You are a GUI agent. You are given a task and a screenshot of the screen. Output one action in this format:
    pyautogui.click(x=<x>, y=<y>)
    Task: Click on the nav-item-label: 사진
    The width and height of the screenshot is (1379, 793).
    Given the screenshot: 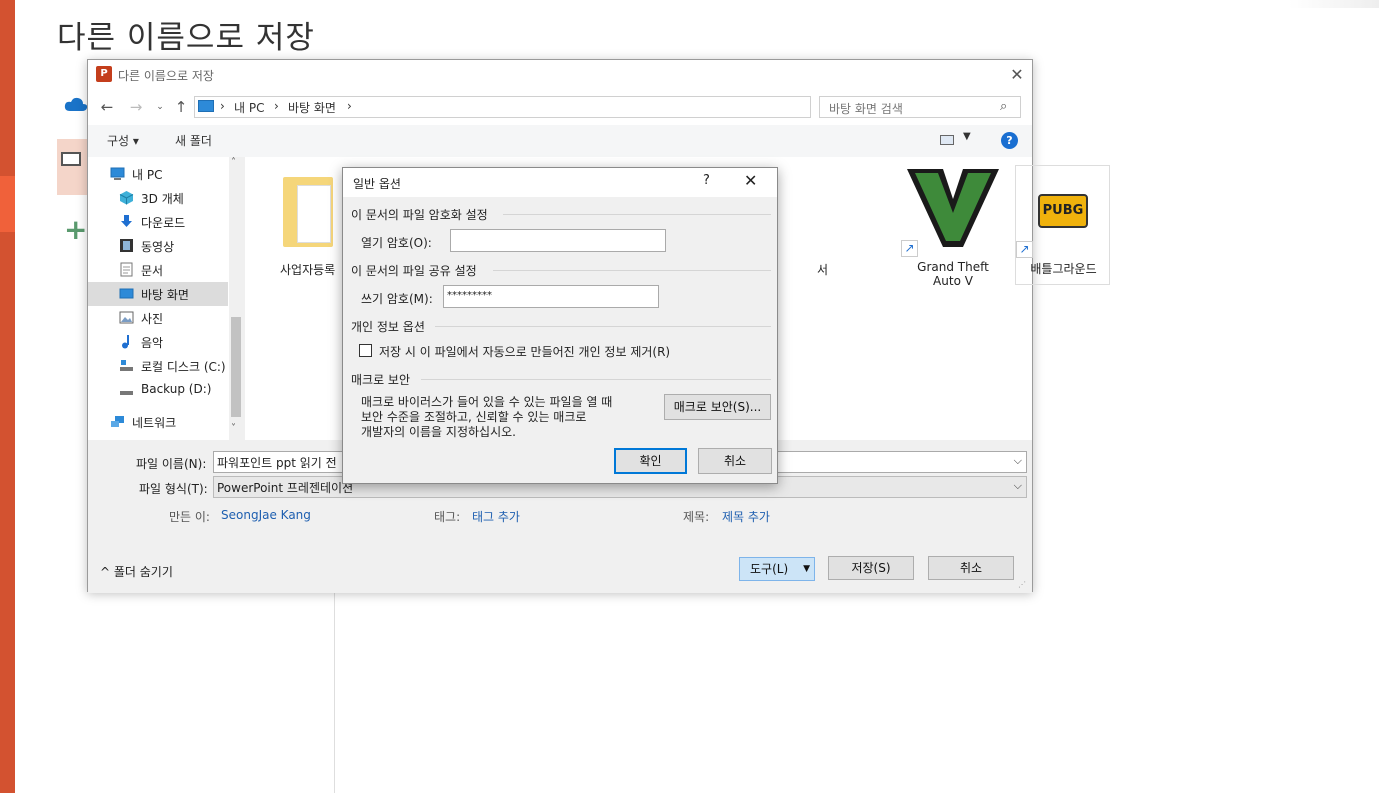 What is the action you would take?
    pyautogui.click(x=152, y=319)
    